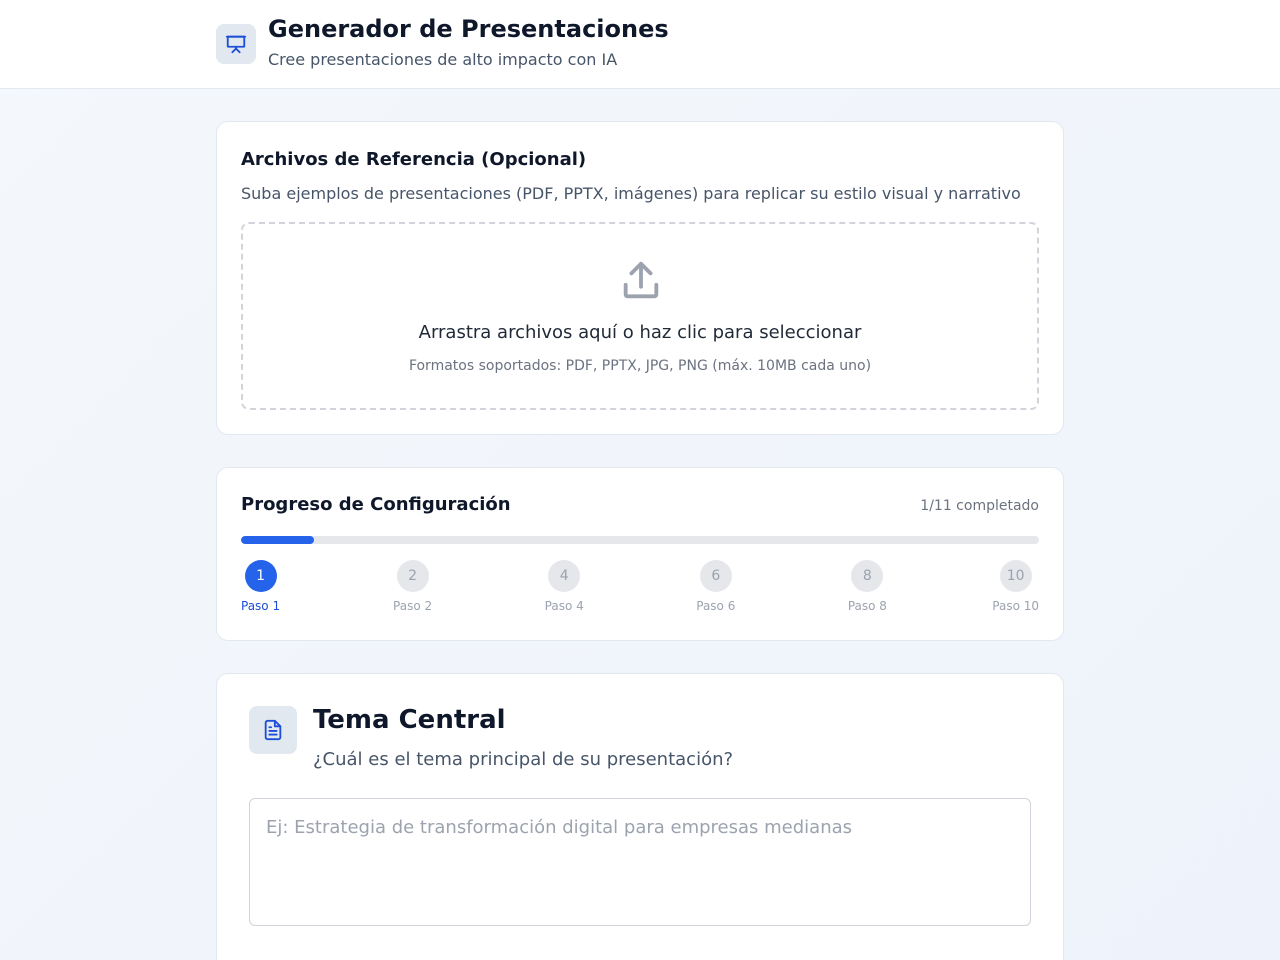  I want to click on step-label: Paso 2, so click(413, 606).